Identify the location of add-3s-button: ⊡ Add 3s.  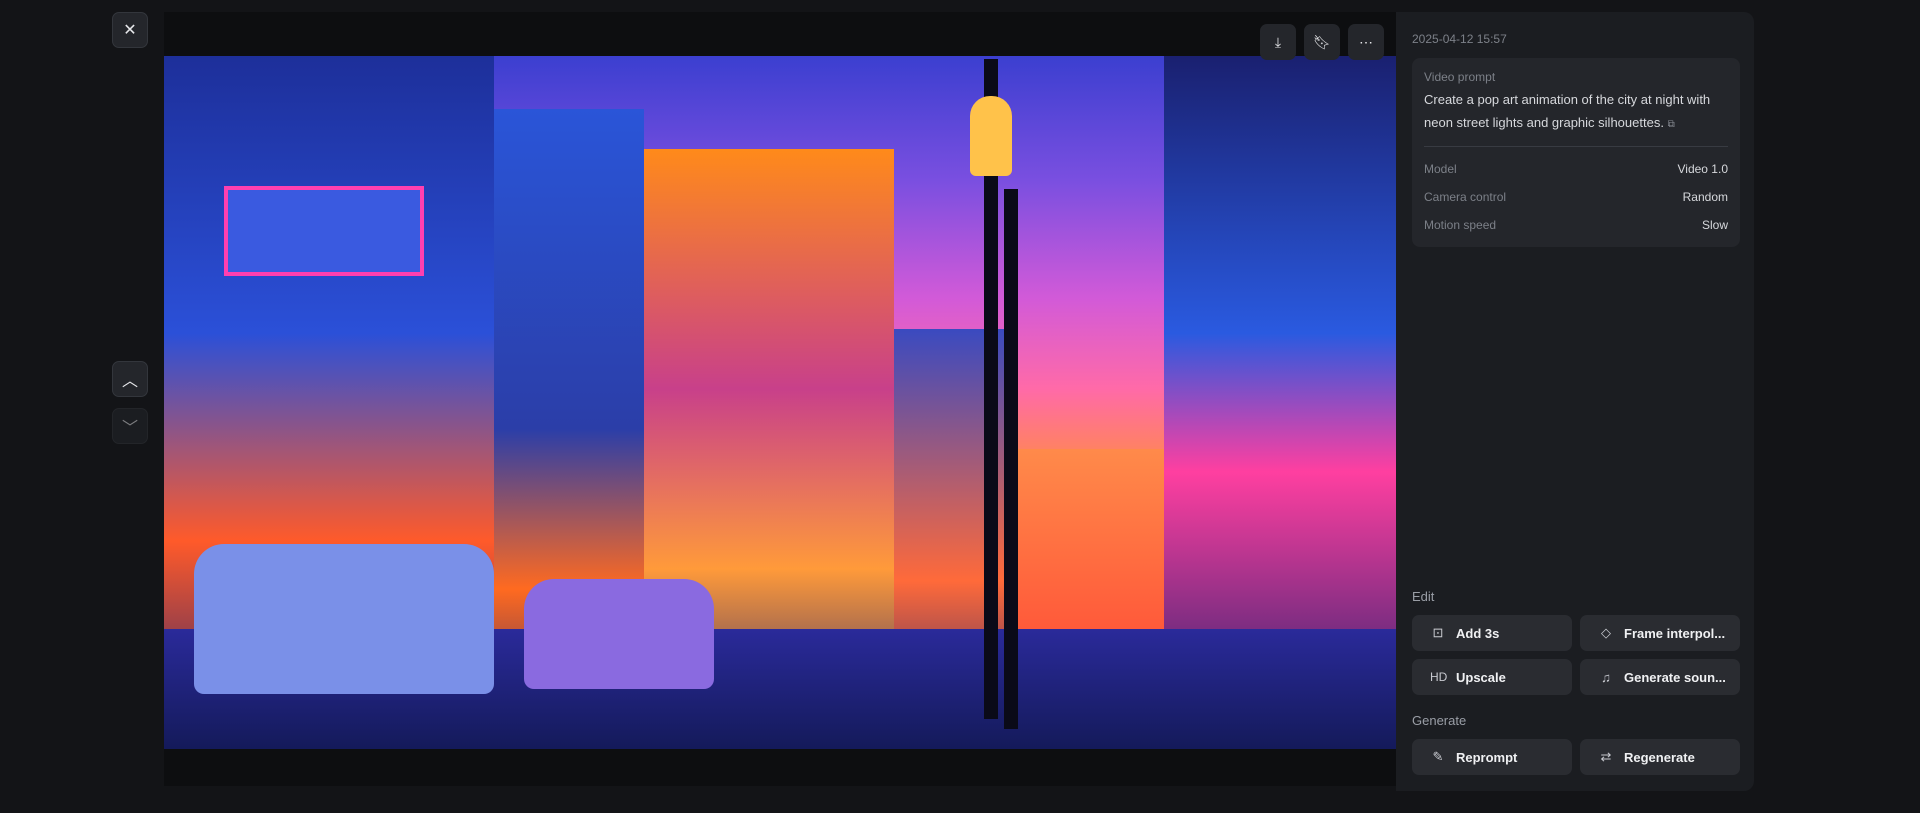
(1492, 633).